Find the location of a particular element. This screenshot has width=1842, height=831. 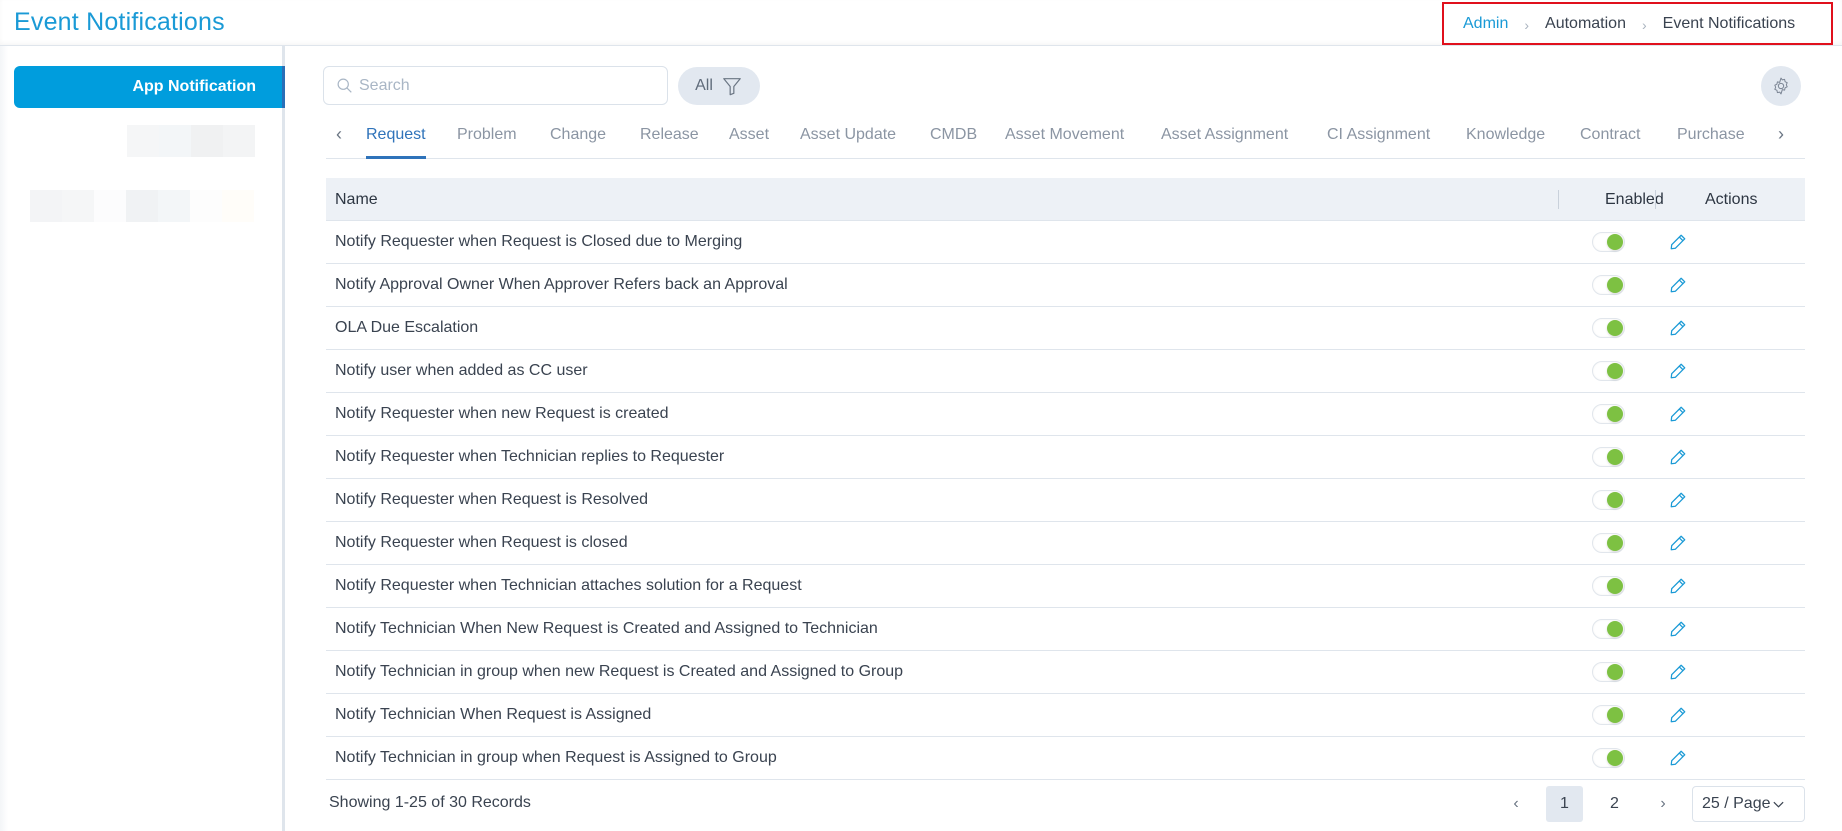

page-size-select: 25 / Page is located at coordinates (1748, 804).